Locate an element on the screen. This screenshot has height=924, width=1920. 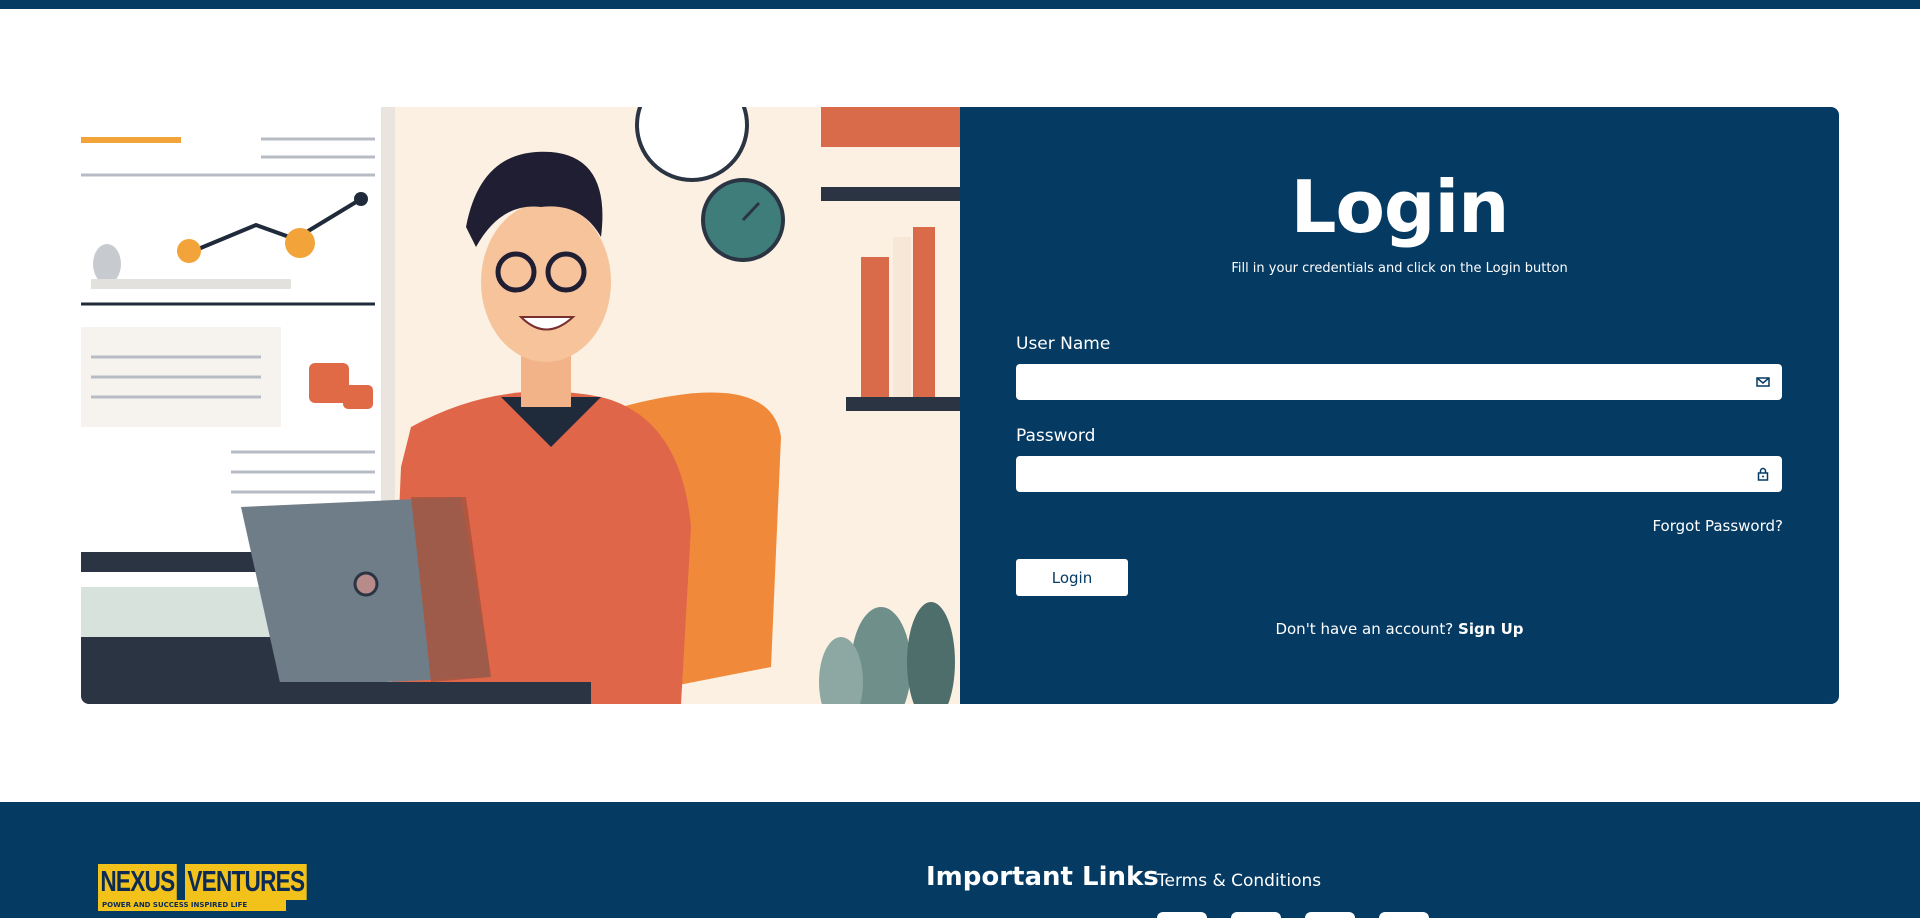
forgot-password-link: Forgot Password? is located at coordinates (1717, 526).